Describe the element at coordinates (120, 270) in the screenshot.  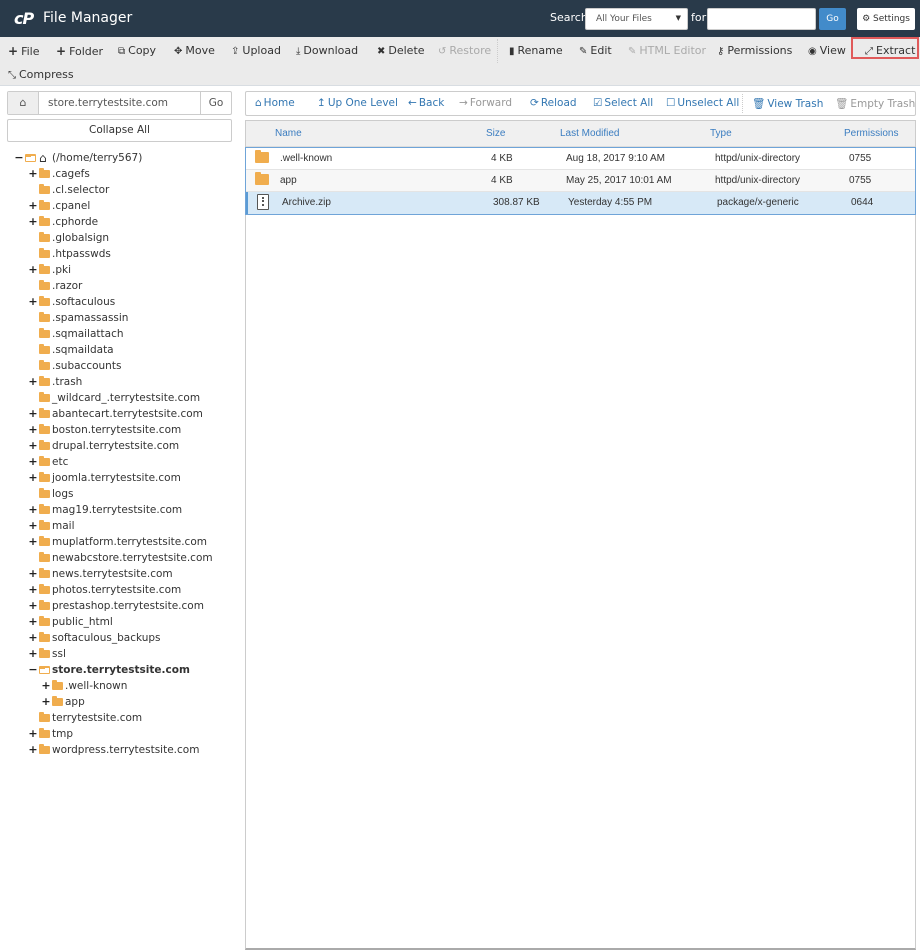
I see `tree-item: + .pki` at that location.